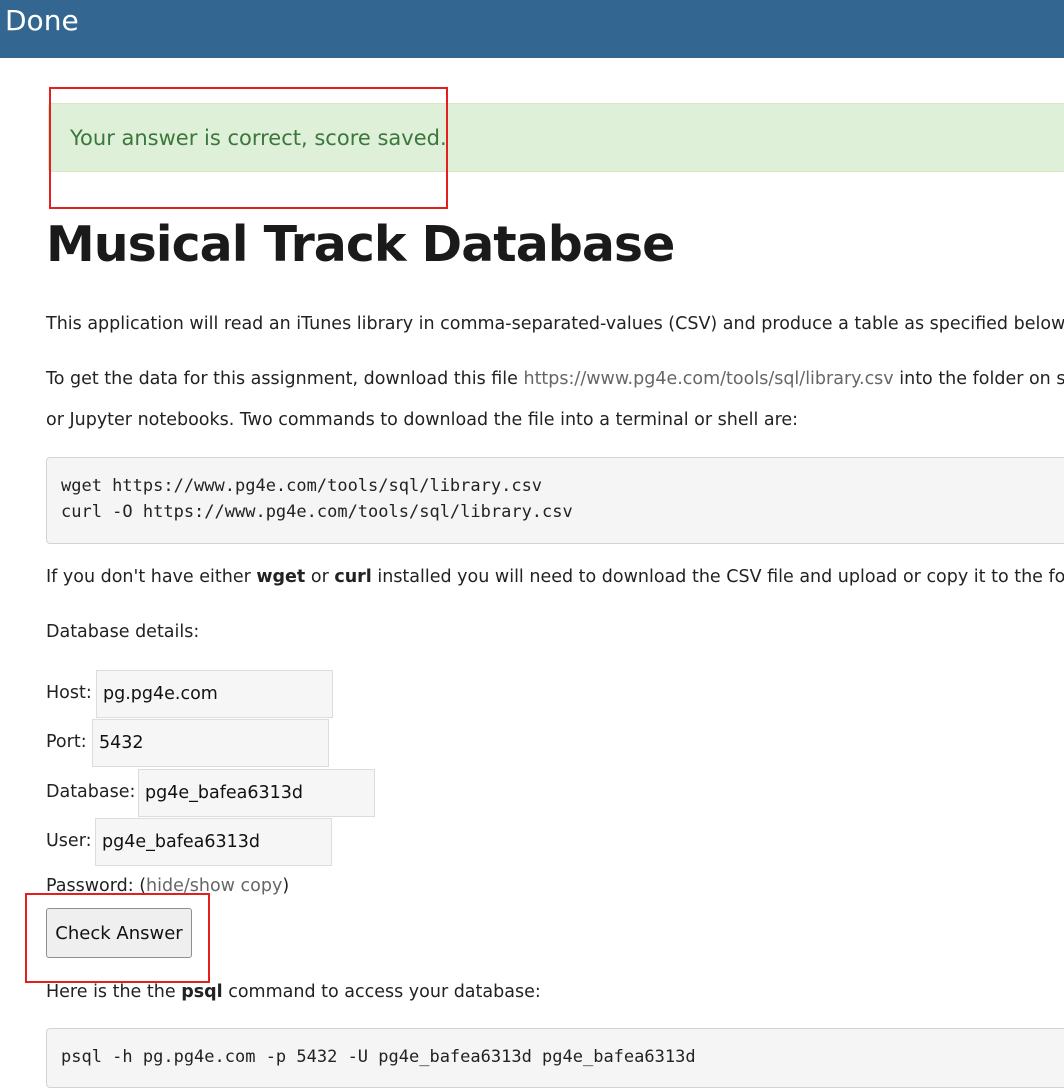 This screenshot has height=1092, width=1064. I want to click on download-suffix: into the folder on sys, so click(981, 379).